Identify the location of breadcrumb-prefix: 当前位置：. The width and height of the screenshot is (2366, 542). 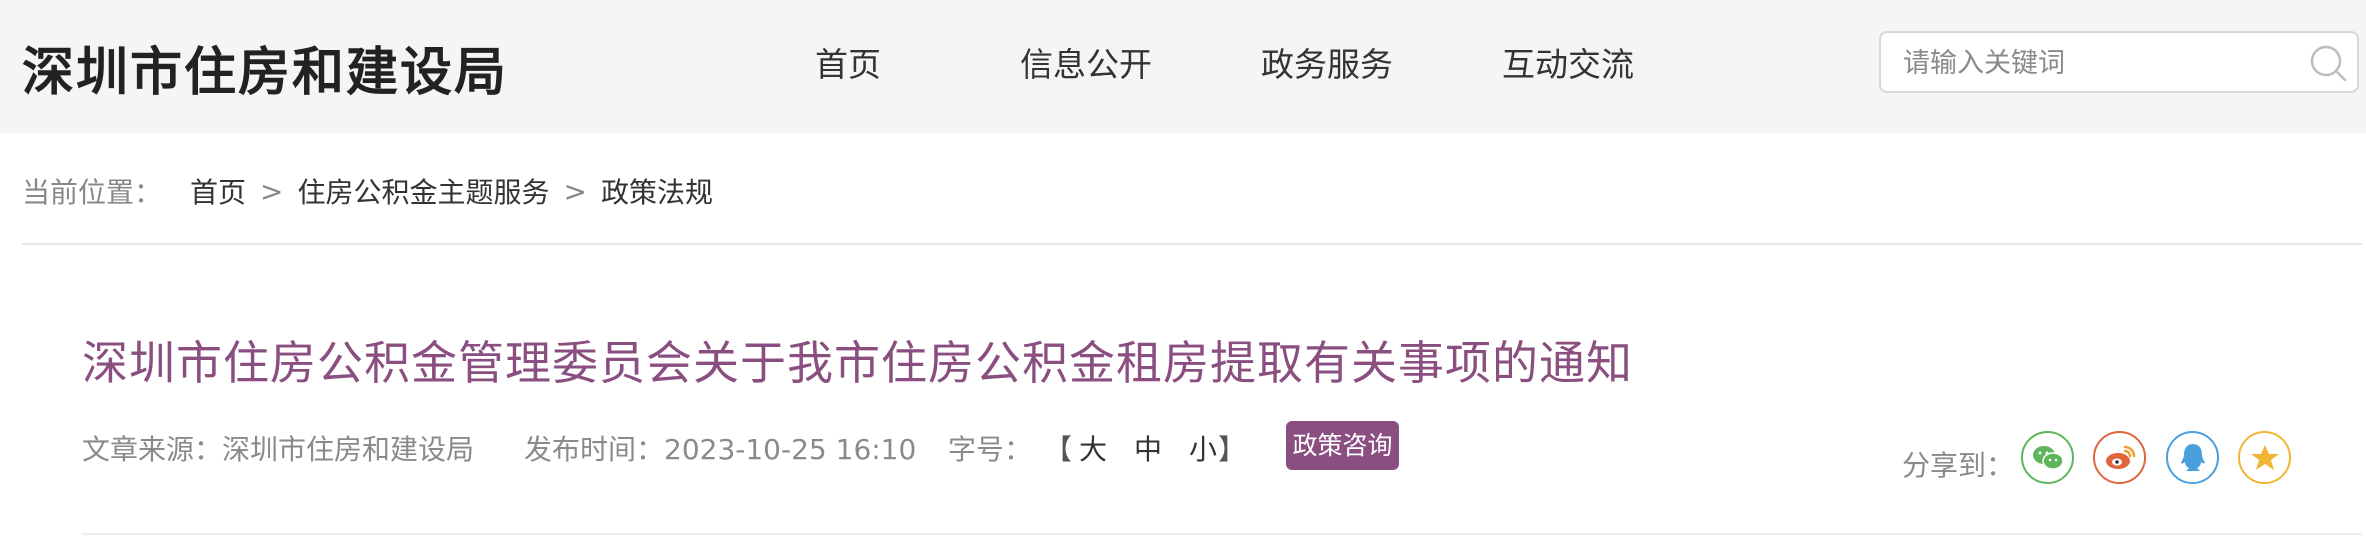
(92, 192).